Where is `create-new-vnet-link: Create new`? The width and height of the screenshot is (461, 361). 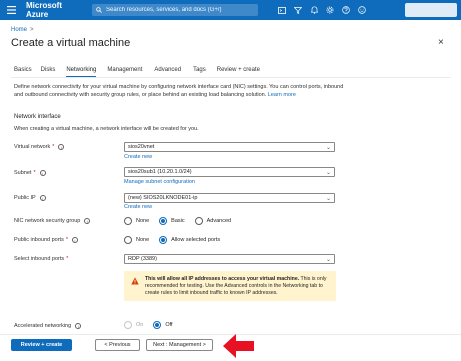
create-new-vnet-link: Create new is located at coordinates (138, 157).